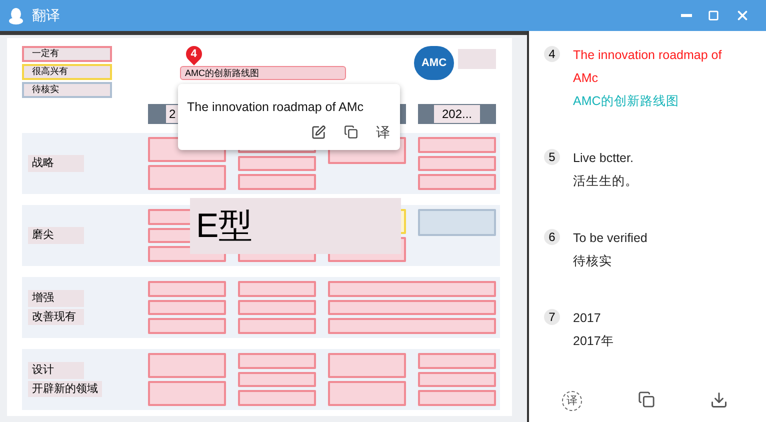 The width and height of the screenshot is (766, 422). I want to click on window-title: 翻译, so click(46, 15).